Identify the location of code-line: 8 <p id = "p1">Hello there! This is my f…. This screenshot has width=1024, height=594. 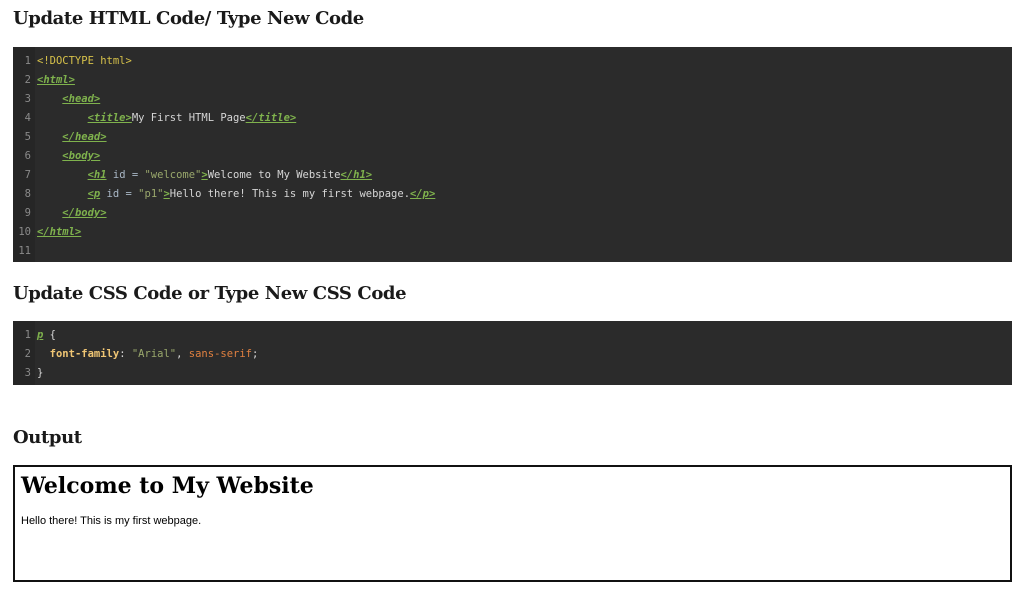
(512, 194).